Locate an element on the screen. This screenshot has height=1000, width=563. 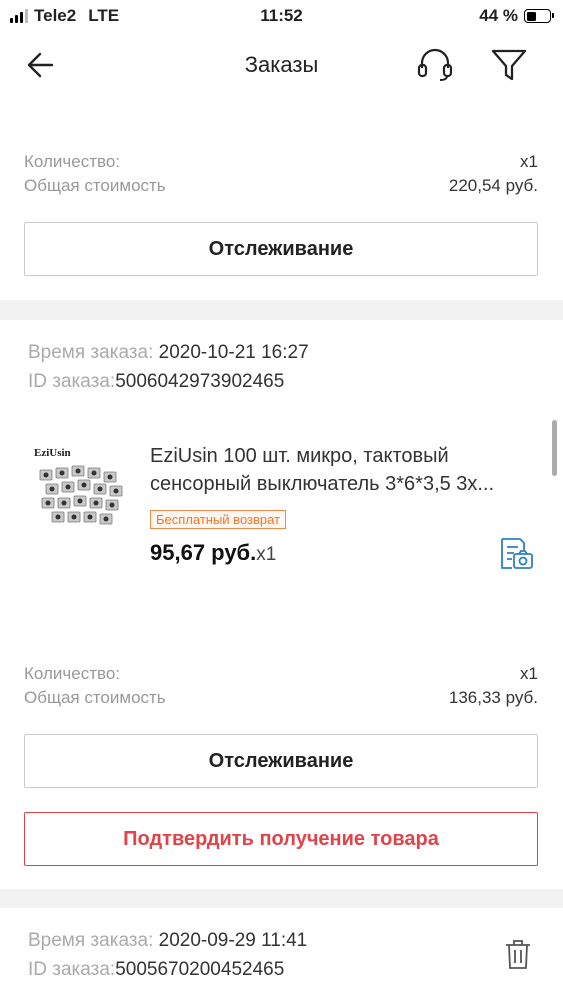
order-id: ID заказа:5006042973902465 is located at coordinates (156, 382).